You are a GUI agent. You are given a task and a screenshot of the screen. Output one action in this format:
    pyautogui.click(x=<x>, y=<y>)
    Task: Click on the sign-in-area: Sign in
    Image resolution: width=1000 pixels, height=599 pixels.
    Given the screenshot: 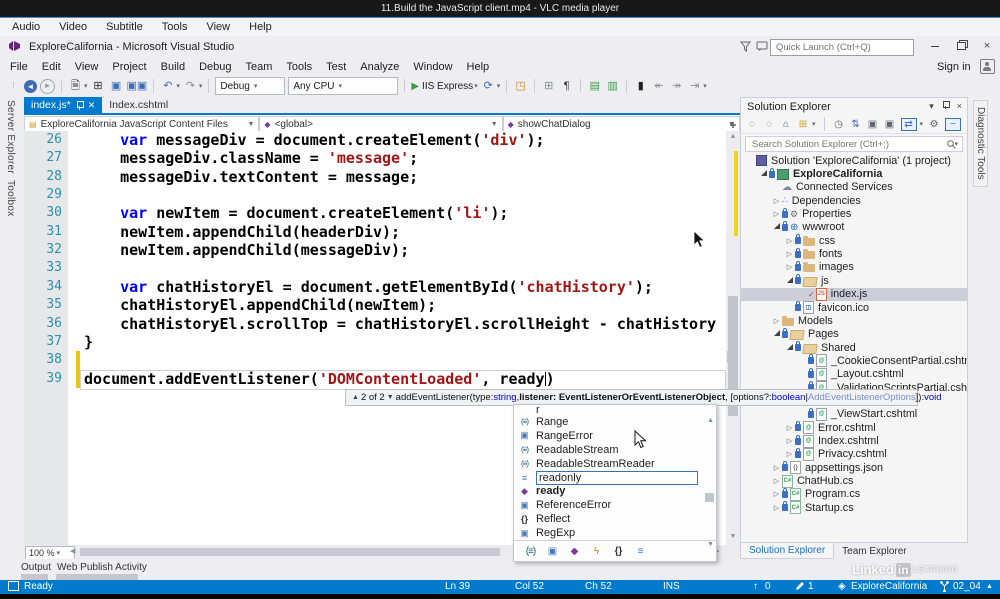 What is the action you would take?
    pyautogui.click(x=966, y=66)
    